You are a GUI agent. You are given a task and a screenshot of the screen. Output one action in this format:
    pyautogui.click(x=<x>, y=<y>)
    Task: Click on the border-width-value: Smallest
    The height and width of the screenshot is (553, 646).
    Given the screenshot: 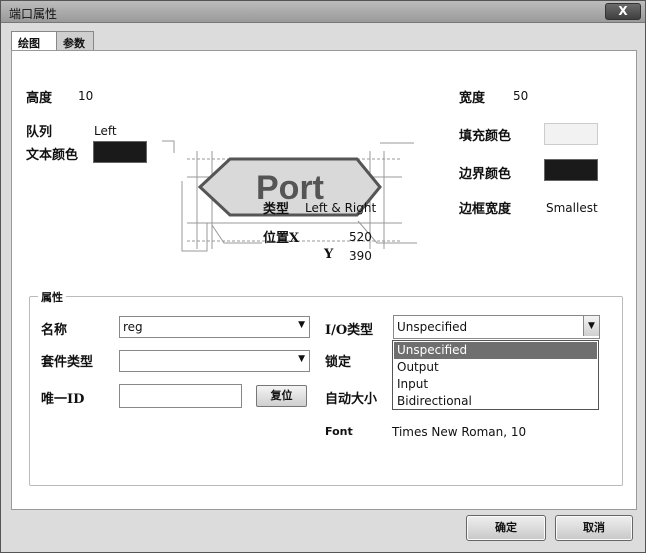 What is the action you would take?
    pyautogui.click(x=572, y=208)
    